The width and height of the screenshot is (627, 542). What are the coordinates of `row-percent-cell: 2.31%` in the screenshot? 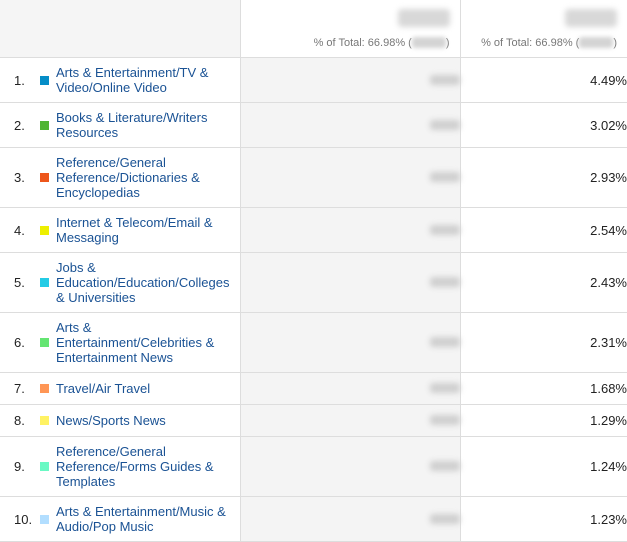 It's located at (543, 342).